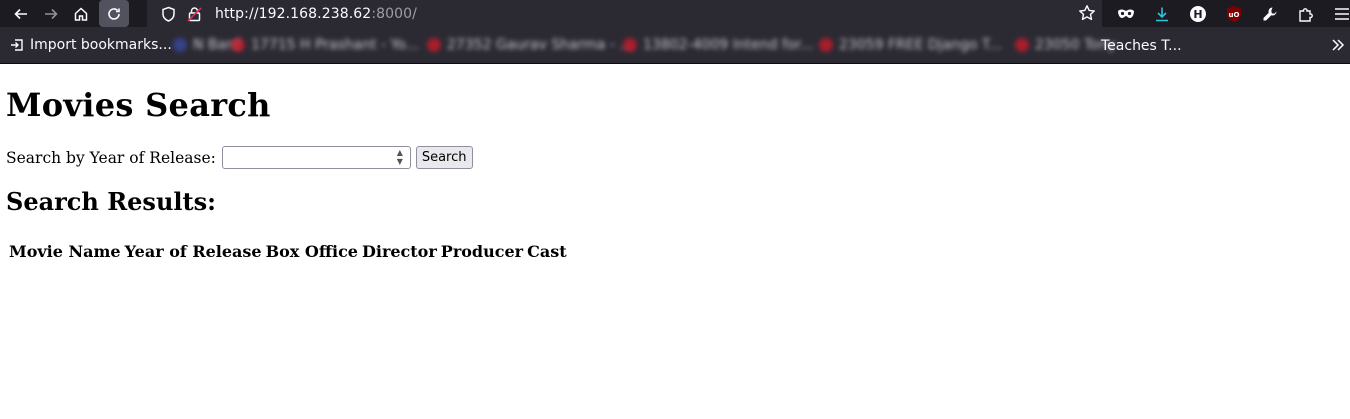  What do you see at coordinates (193, 251) in the screenshot?
I see `column-header-year-of-release: Year of Release` at bounding box center [193, 251].